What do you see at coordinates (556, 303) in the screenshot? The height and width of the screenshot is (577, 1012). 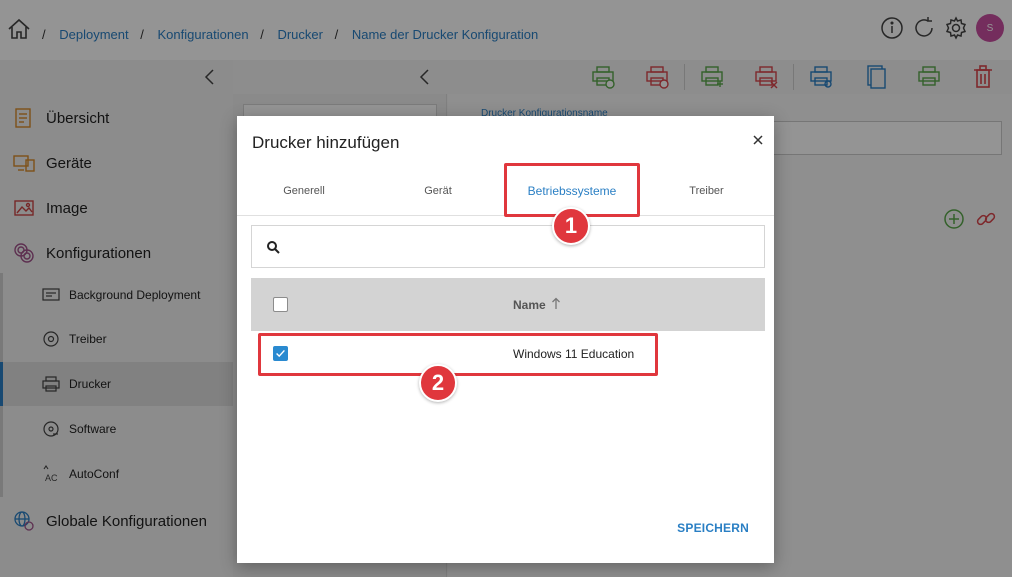 I see `sort-ascending-icon` at bounding box center [556, 303].